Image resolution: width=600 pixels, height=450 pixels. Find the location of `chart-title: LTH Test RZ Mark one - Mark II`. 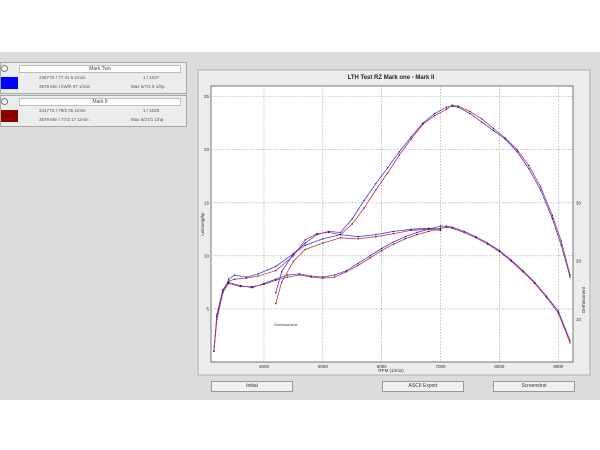

chart-title: LTH Test RZ Mark one - Mark II is located at coordinates (391, 78).